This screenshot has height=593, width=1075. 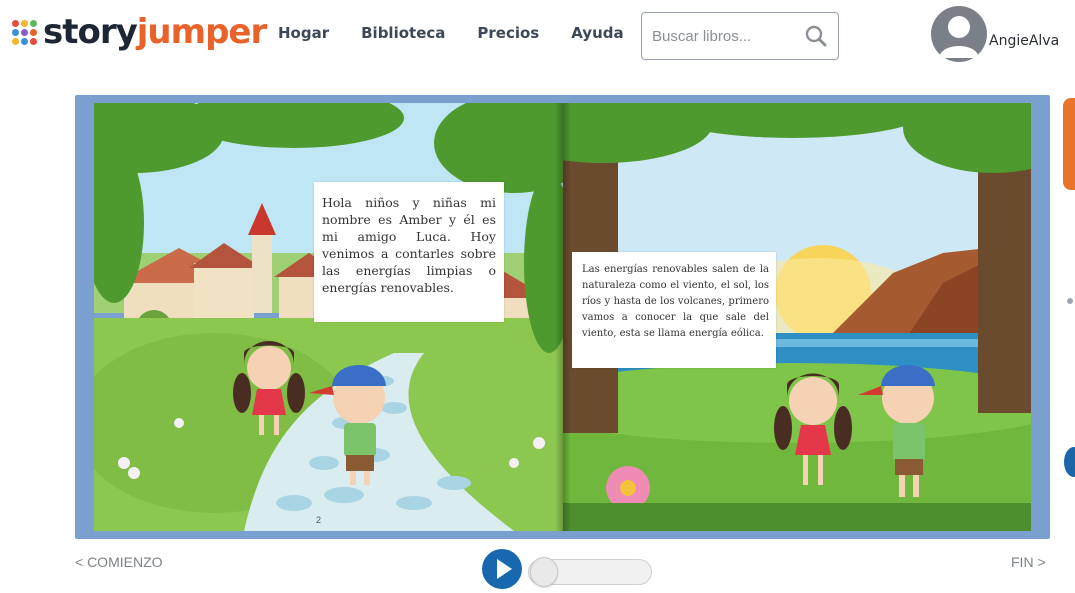 I want to click on side-dot, so click(x=1070, y=301).